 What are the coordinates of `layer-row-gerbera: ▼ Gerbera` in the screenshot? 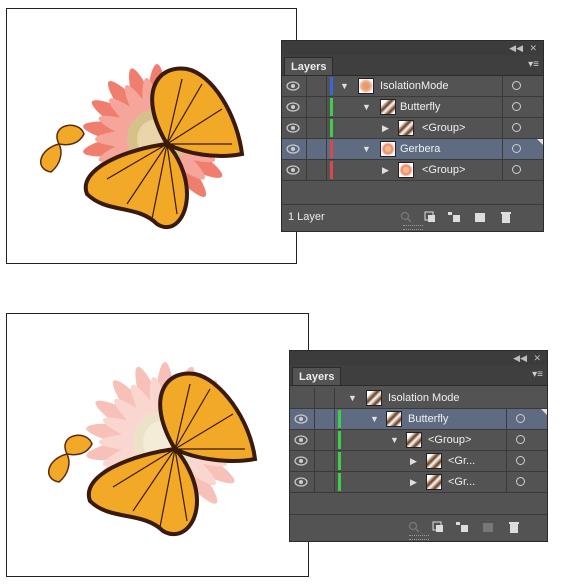 It's located at (412, 149).